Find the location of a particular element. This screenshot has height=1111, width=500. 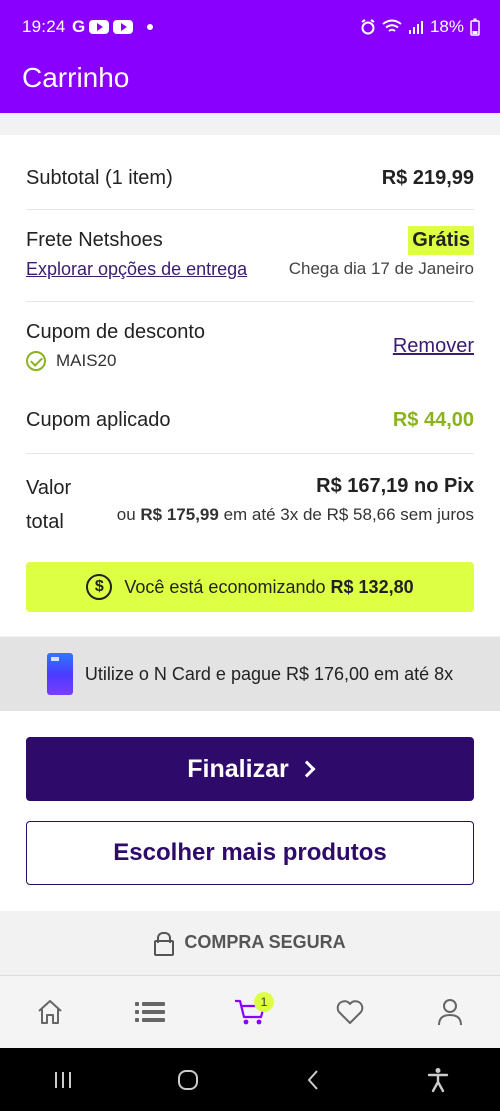

credit-card-icon is located at coordinates (59, 674).